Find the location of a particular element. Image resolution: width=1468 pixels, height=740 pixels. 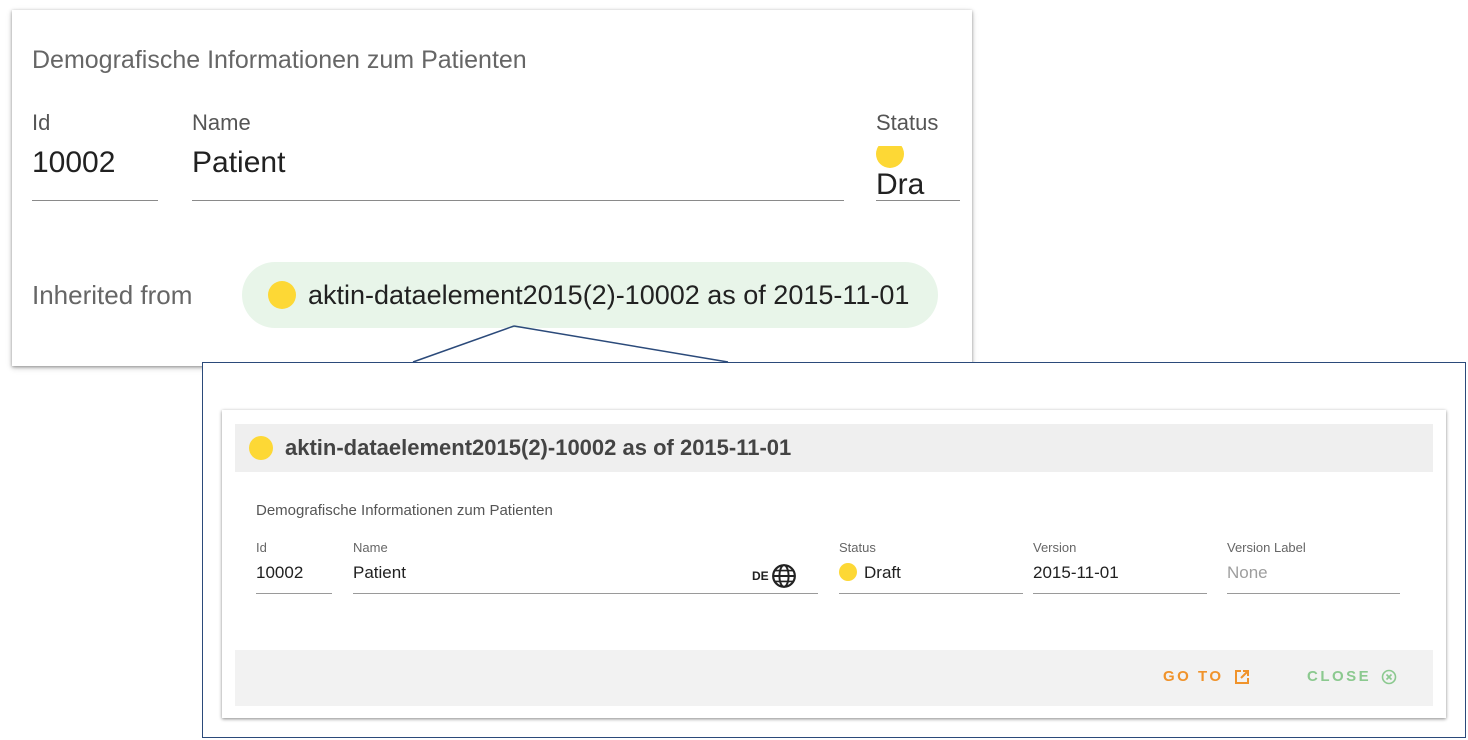

language-code: DE is located at coordinates (760, 576).